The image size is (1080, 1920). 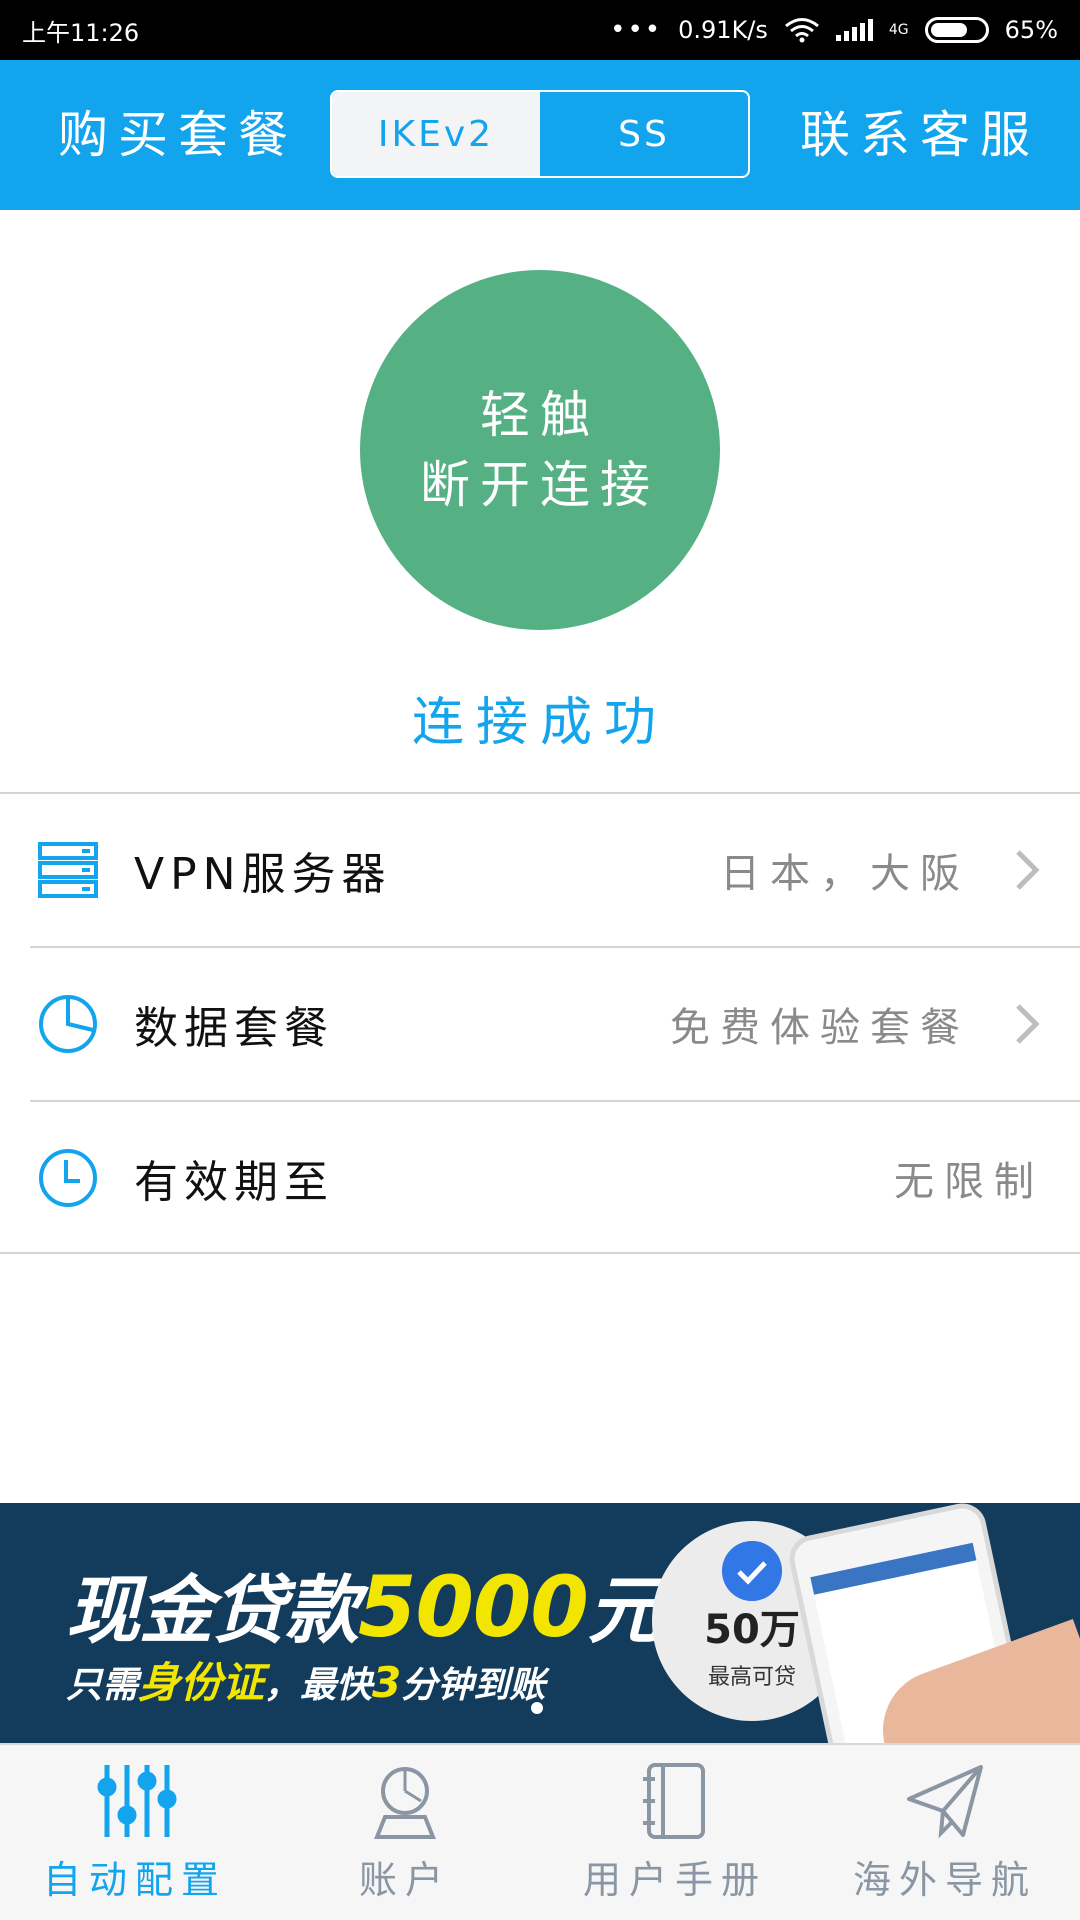 What do you see at coordinates (473, 1685) in the screenshot?
I see `banner-subline-suffix: 分钟到账` at bounding box center [473, 1685].